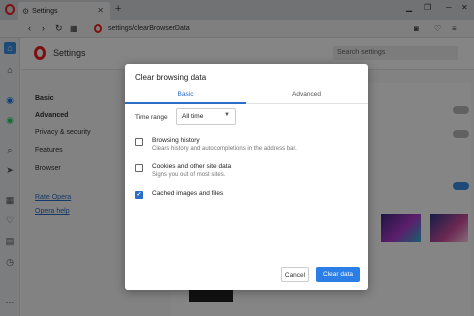  I want to click on time-range-select: All time ▼, so click(206, 116).